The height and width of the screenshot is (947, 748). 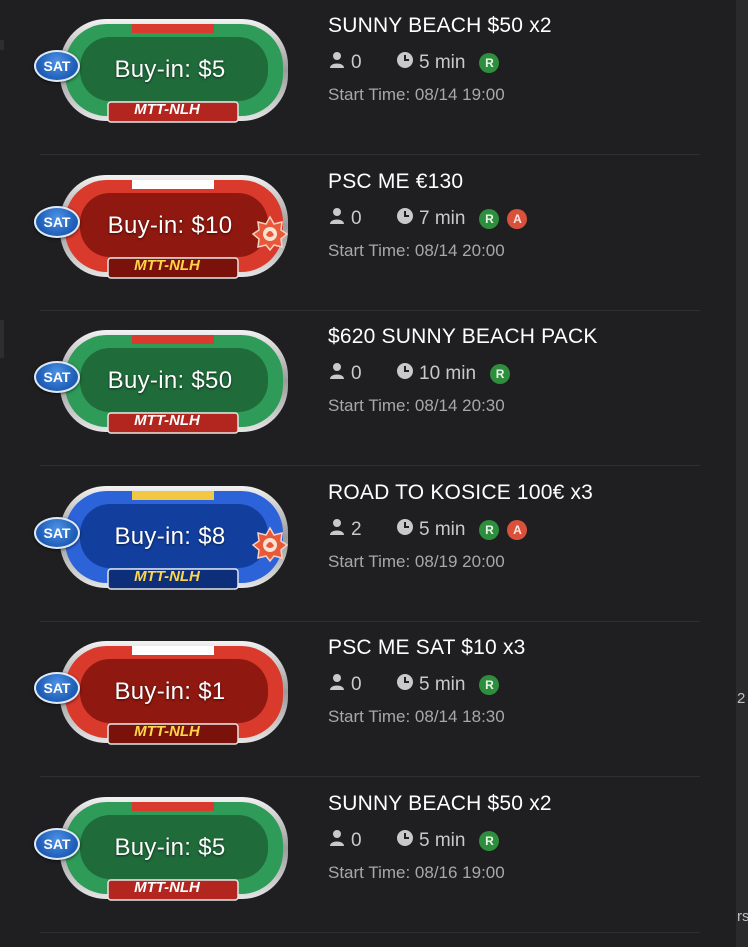 I want to click on start-time: Start Time: 08/14 20:30, so click(x=416, y=405).